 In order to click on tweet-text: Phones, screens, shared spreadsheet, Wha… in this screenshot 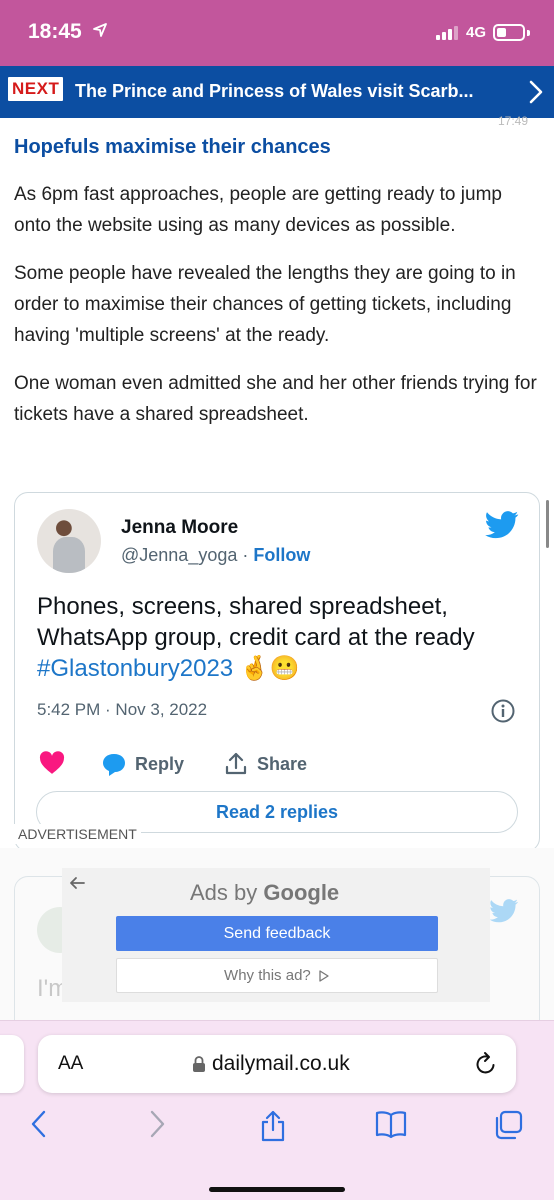, I will do `click(282, 637)`.